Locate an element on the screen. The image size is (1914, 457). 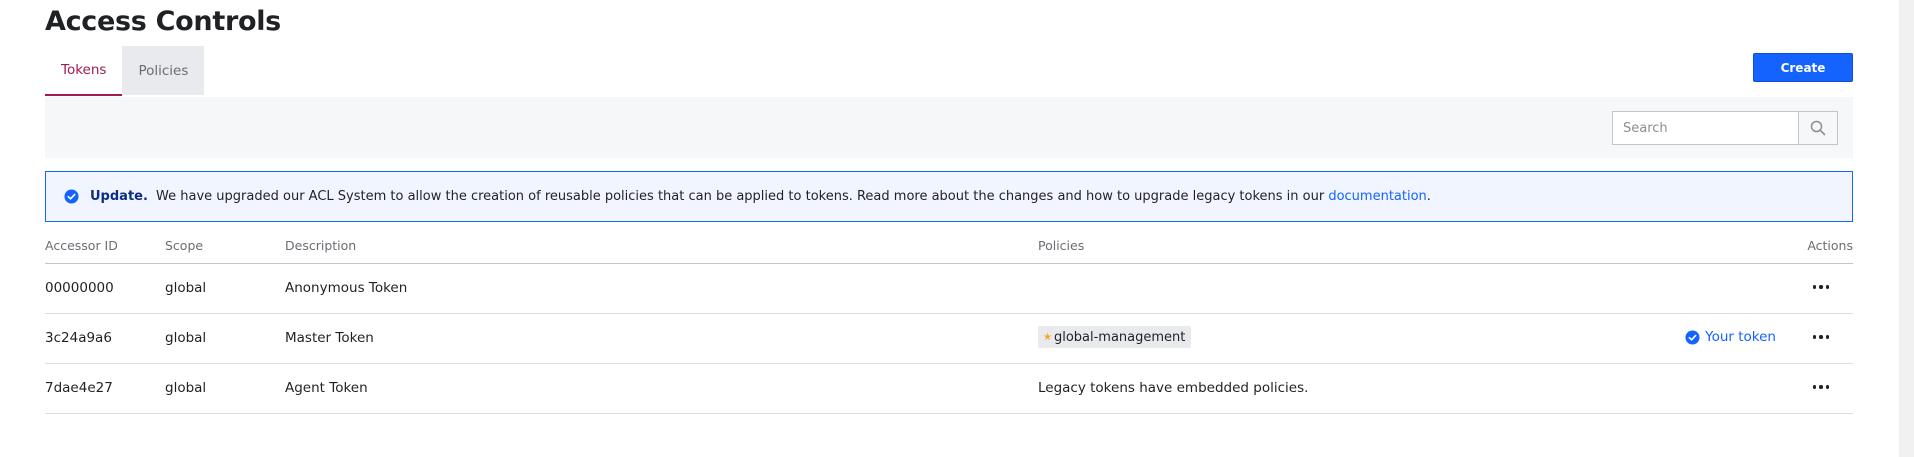
policy-name: global-management is located at coordinates (1119, 337).